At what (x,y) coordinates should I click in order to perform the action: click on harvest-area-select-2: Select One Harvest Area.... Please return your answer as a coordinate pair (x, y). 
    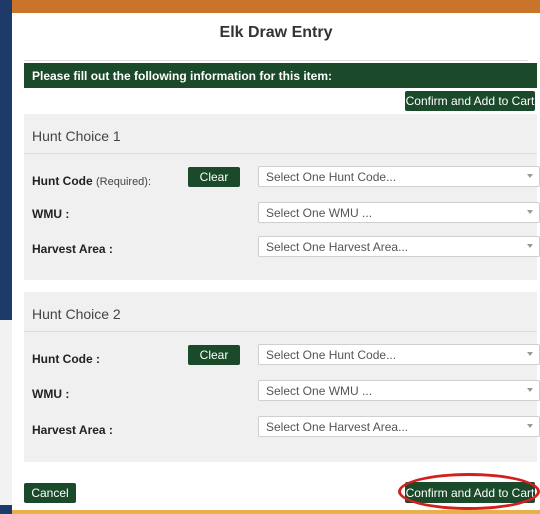
    Looking at the image, I should click on (399, 426).